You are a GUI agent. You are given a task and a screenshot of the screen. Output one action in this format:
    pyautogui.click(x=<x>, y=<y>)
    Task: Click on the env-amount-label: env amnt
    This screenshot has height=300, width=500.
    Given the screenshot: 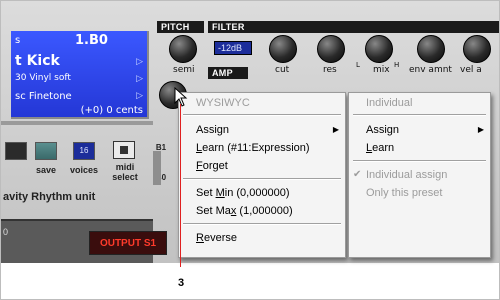 What is the action you would take?
    pyautogui.click(x=430, y=70)
    